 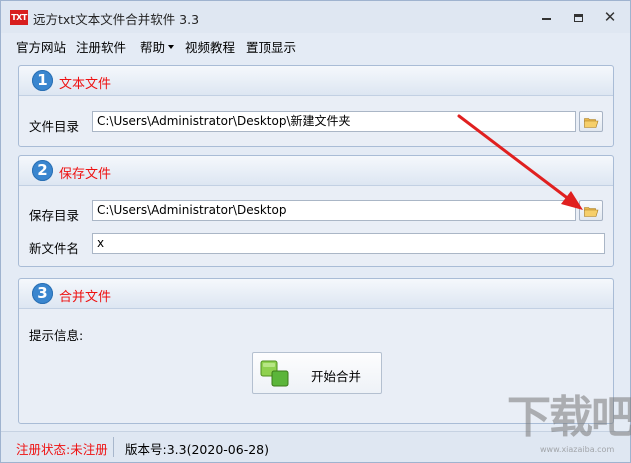 I want to click on watermark-url: www.xiazaiba.com, so click(x=577, y=449).